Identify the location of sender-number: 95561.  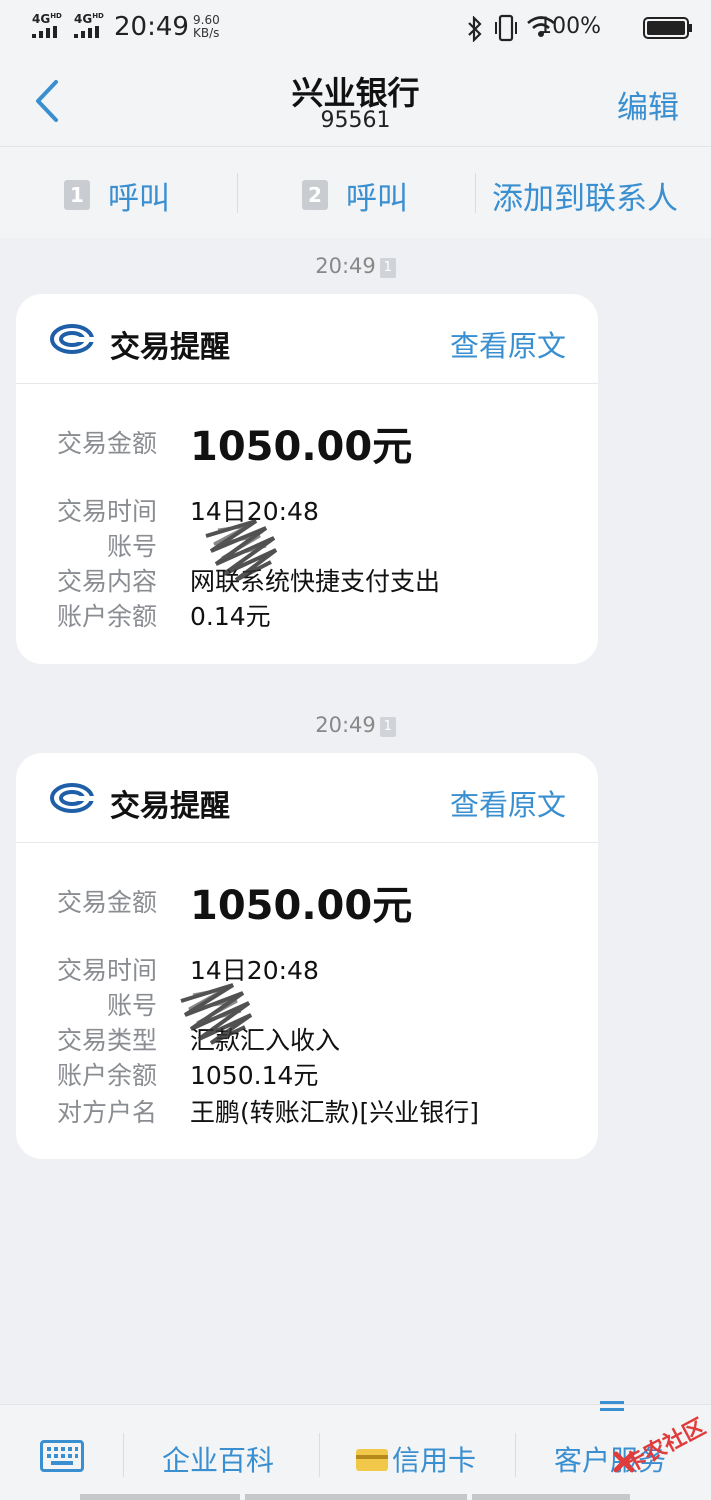
(355, 120).